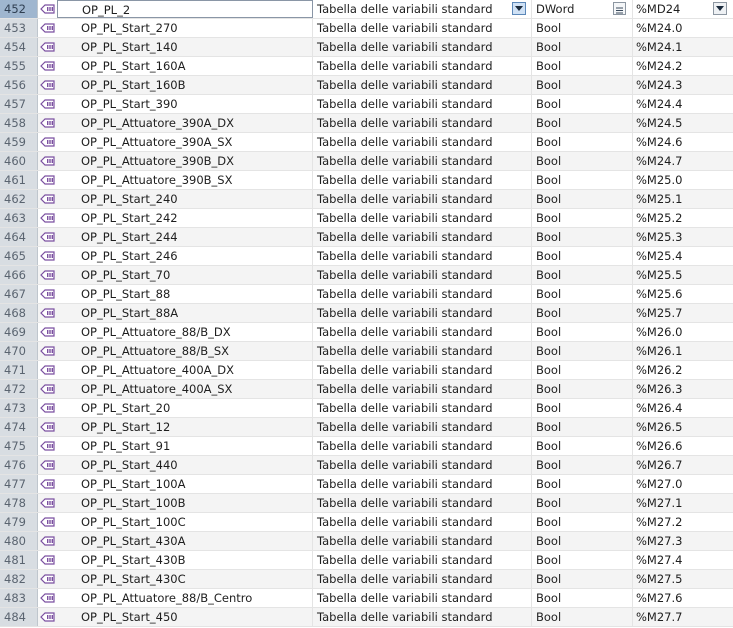 Image resolution: width=733 pixels, height=628 pixels. What do you see at coordinates (683, 275) in the screenshot?
I see `address-cell: %M25.5` at bounding box center [683, 275].